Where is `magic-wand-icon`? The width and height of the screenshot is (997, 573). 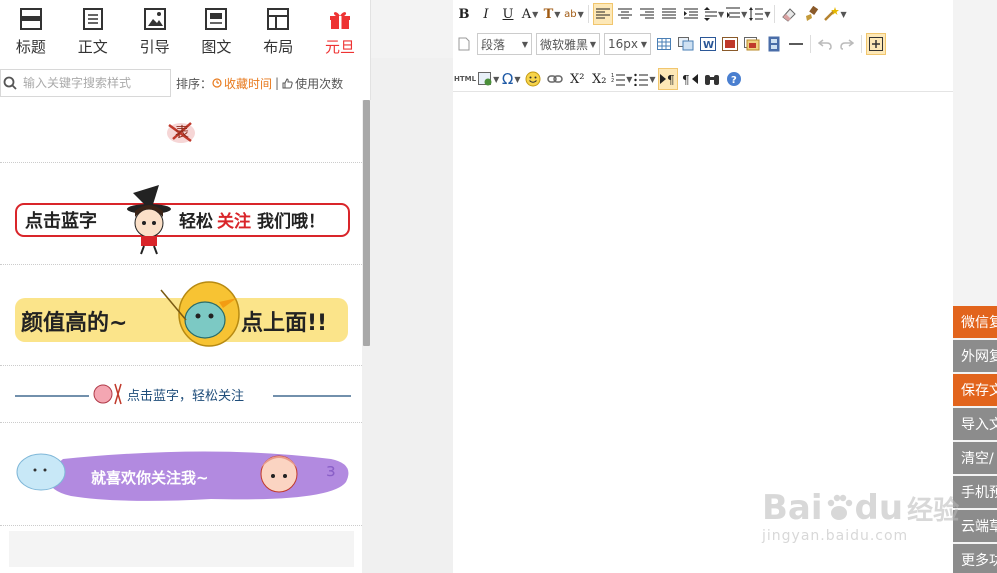 magic-wand-icon is located at coordinates (832, 14).